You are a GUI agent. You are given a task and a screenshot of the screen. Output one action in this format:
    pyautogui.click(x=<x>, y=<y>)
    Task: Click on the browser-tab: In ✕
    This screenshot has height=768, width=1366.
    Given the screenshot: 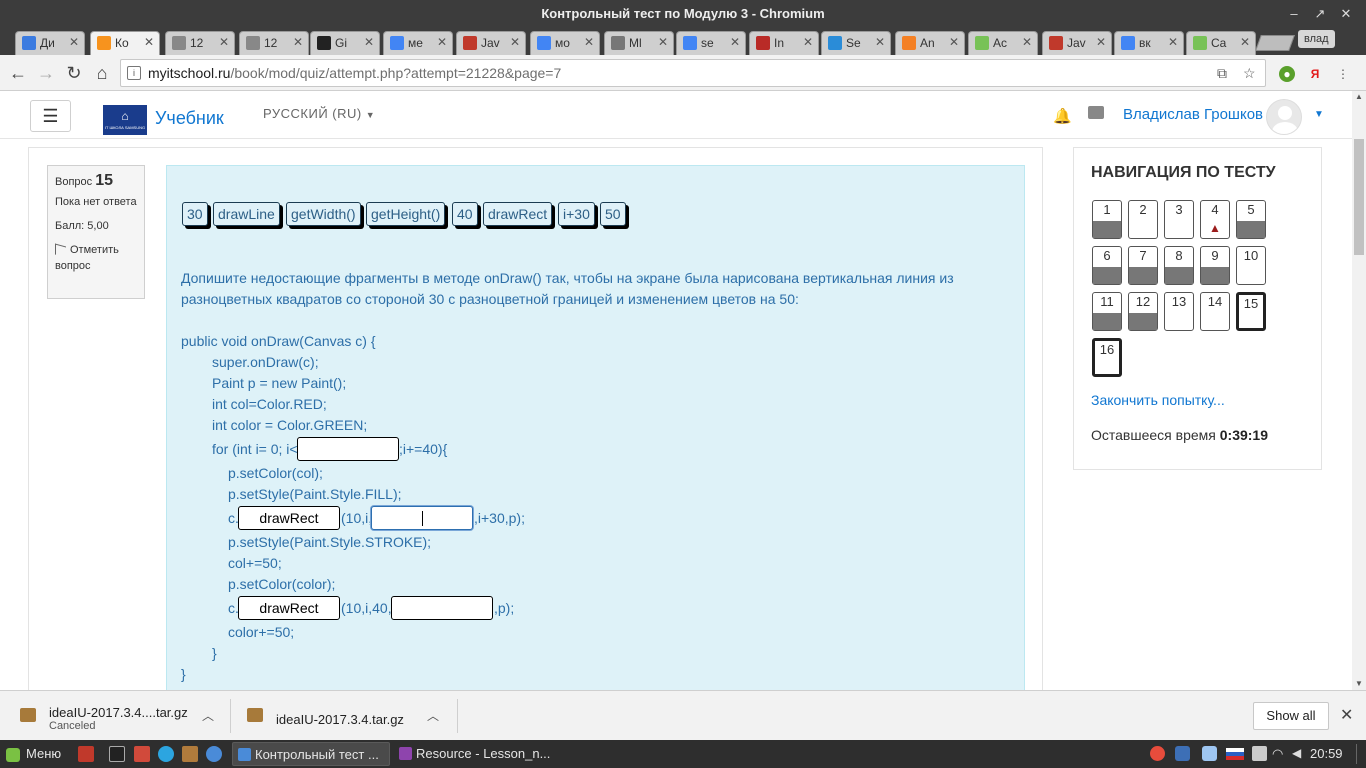 What is the action you would take?
    pyautogui.click(x=784, y=43)
    